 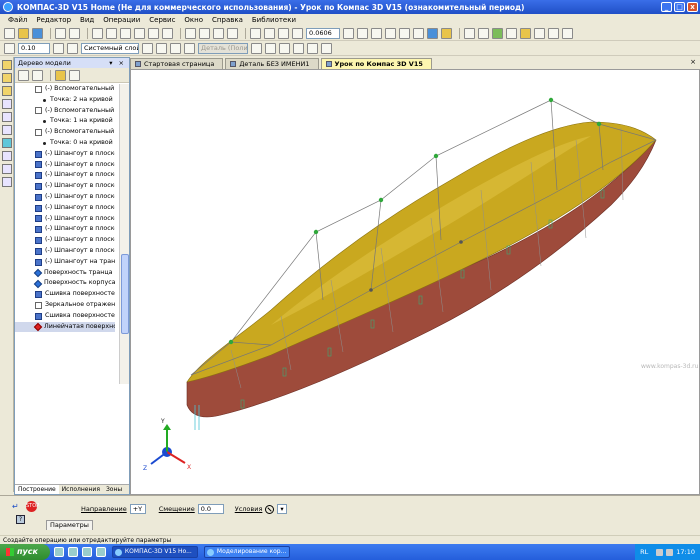 I want to click on library-manager-icon, so click(x=204, y=33).